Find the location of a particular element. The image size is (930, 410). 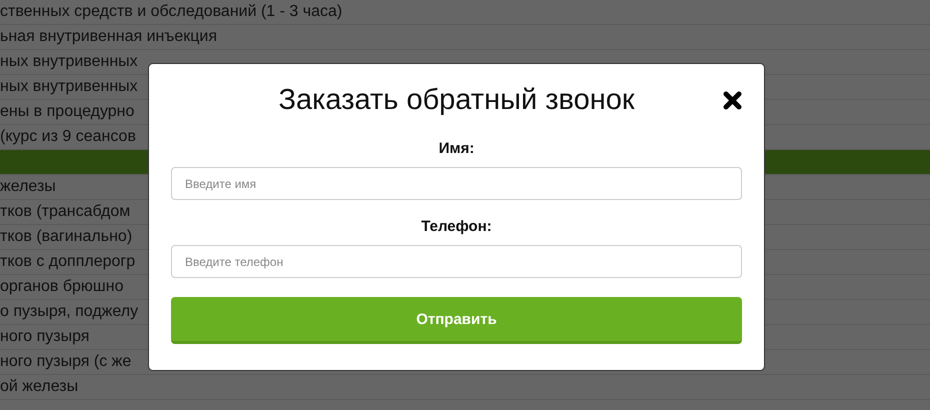

row-text: ьная внутривенная инъекция is located at coordinates (109, 37).